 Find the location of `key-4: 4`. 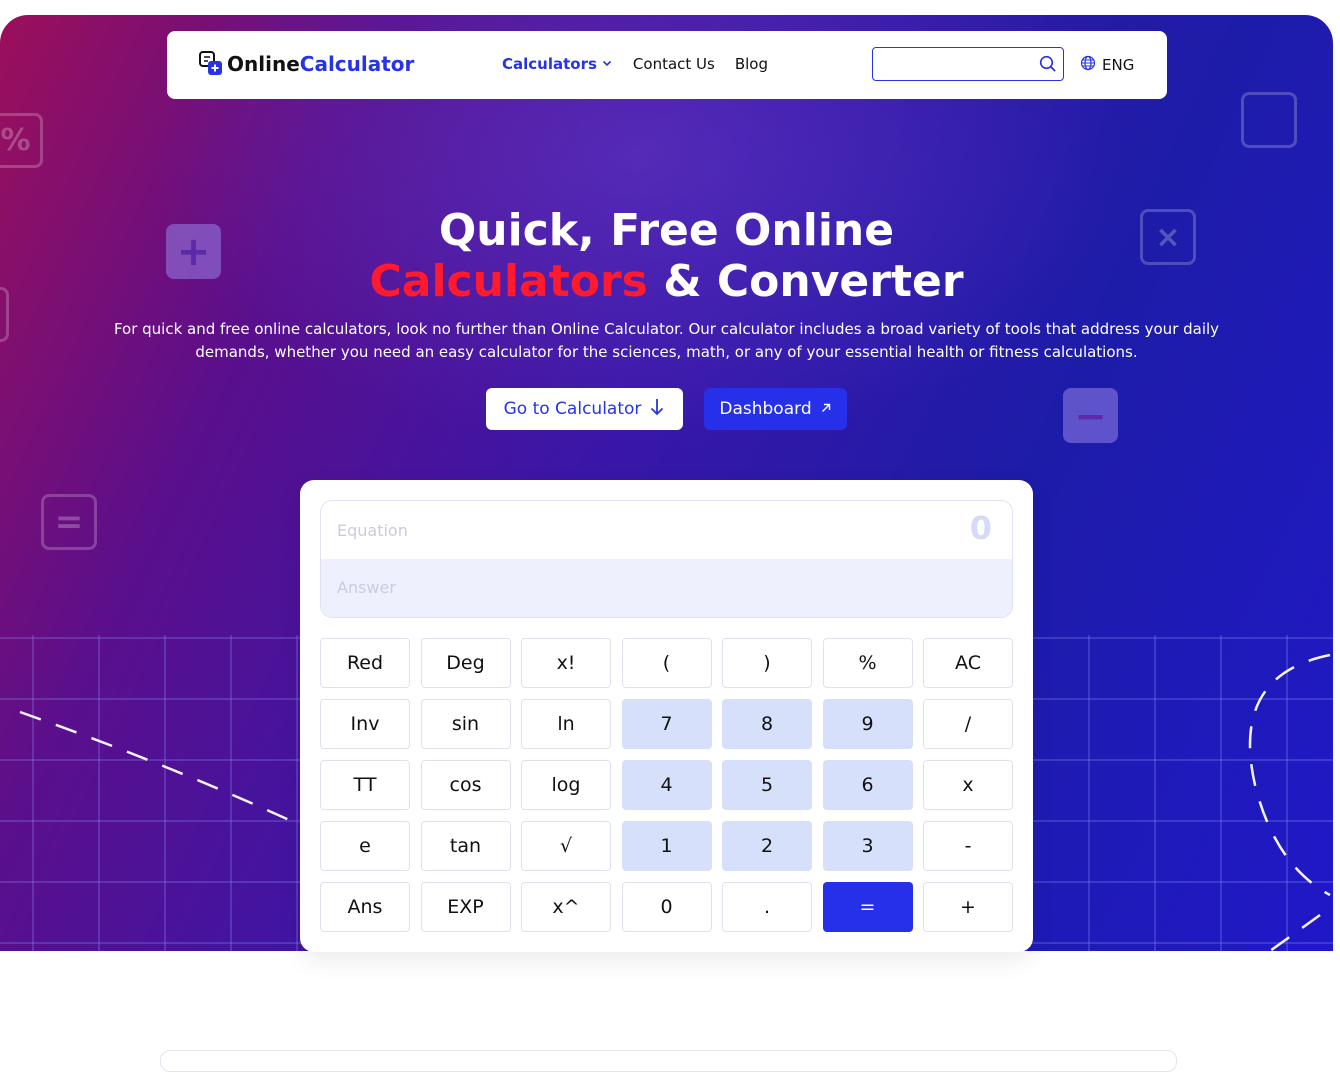

key-4: 4 is located at coordinates (666, 785).